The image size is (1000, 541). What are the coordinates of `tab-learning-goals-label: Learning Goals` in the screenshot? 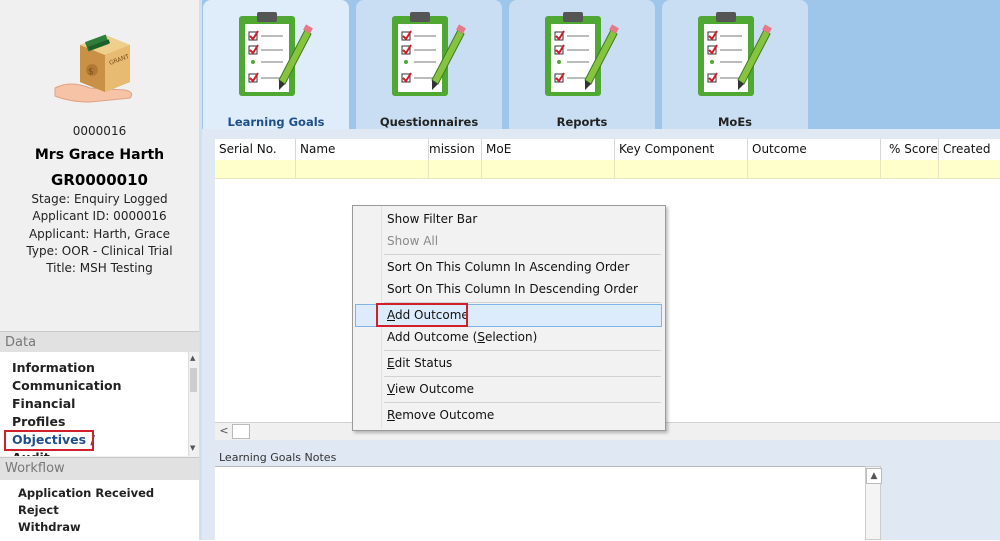 It's located at (276, 122).